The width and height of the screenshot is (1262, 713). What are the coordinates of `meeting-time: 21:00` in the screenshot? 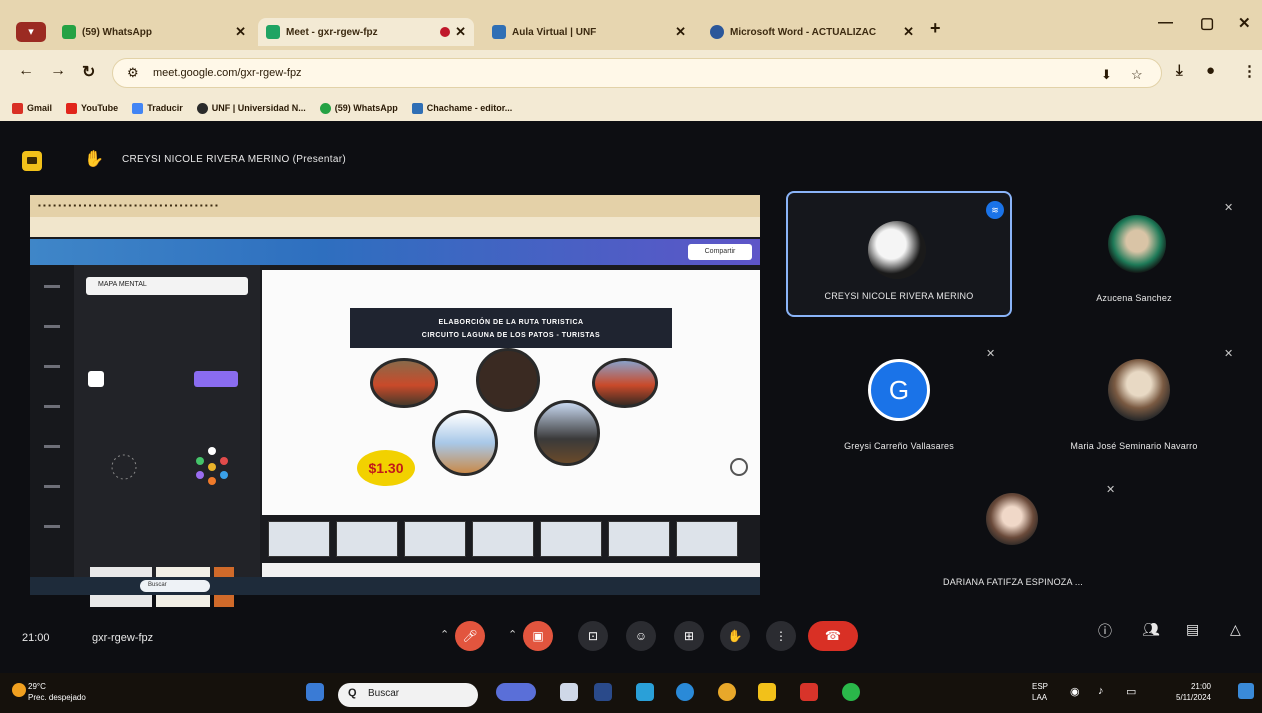 It's located at (36, 638).